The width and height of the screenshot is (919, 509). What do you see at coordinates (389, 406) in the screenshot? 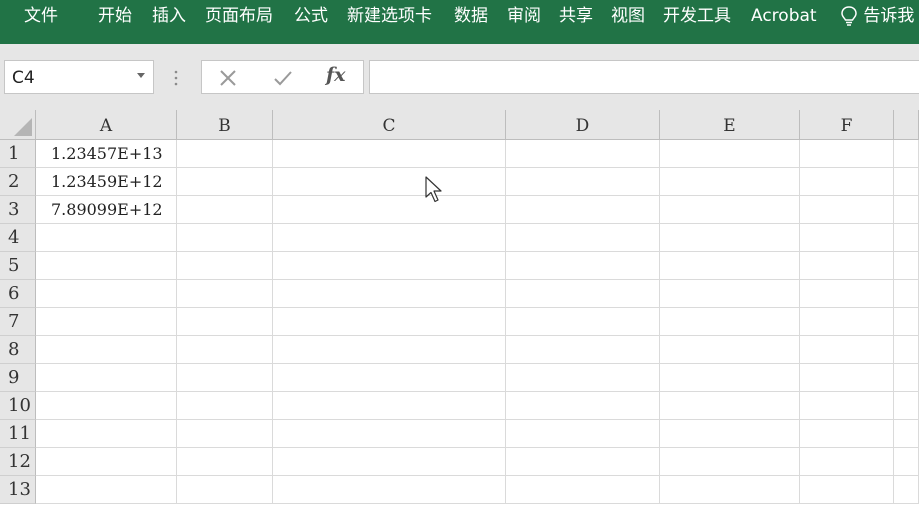
I see `cell-c10` at bounding box center [389, 406].